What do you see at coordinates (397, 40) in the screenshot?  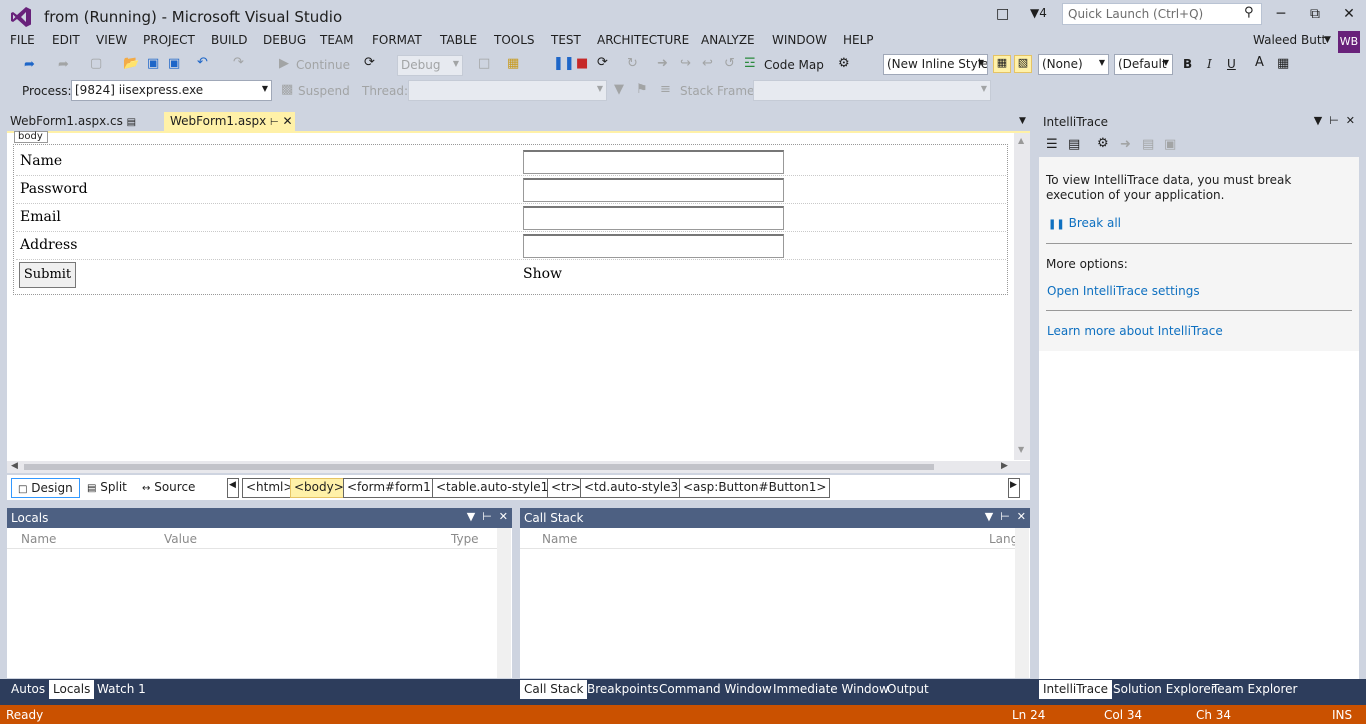 I see `menu-format: FORMAT` at bounding box center [397, 40].